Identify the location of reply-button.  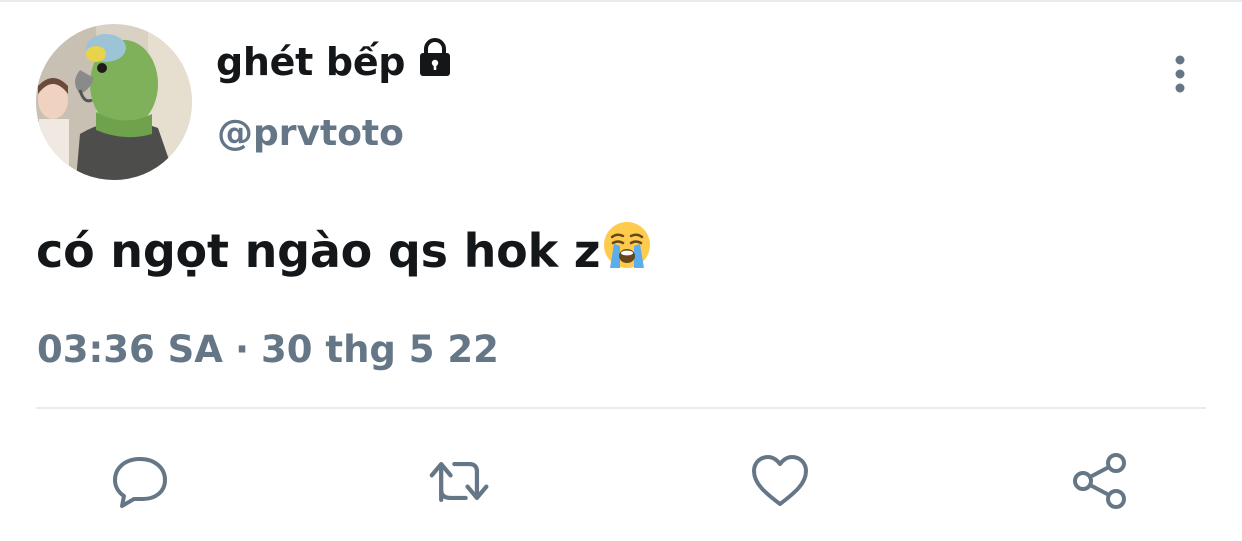
(140, 481).